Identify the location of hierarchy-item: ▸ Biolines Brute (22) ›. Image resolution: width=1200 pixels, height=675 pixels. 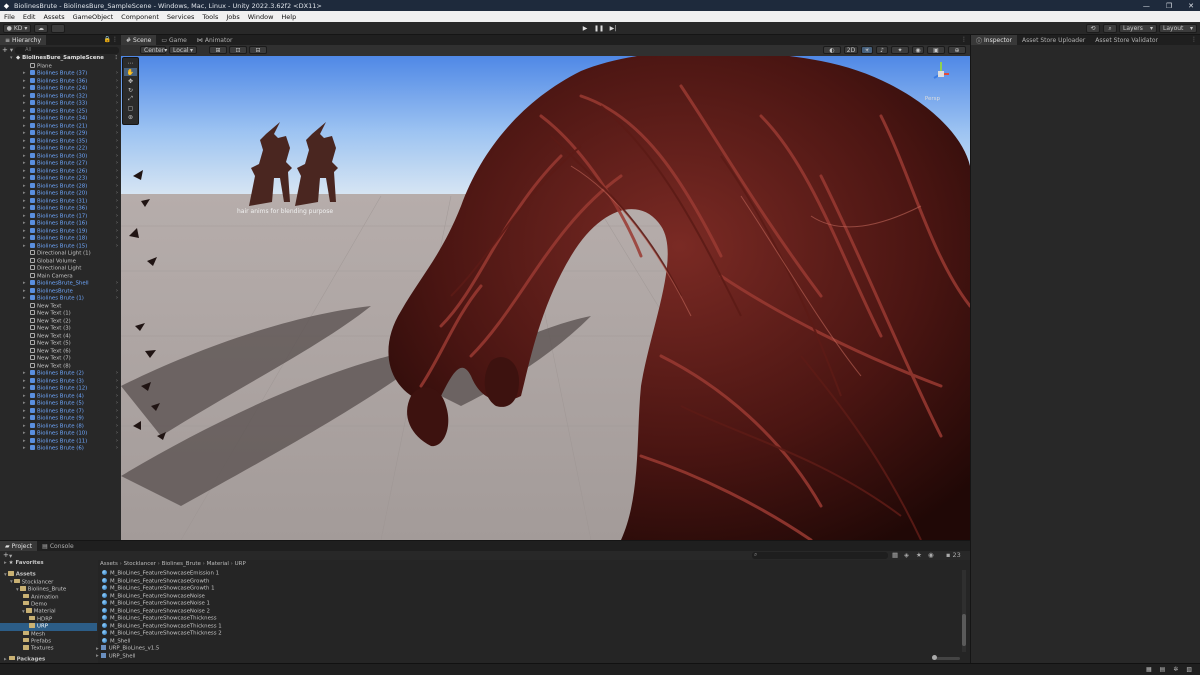
(60, 149).